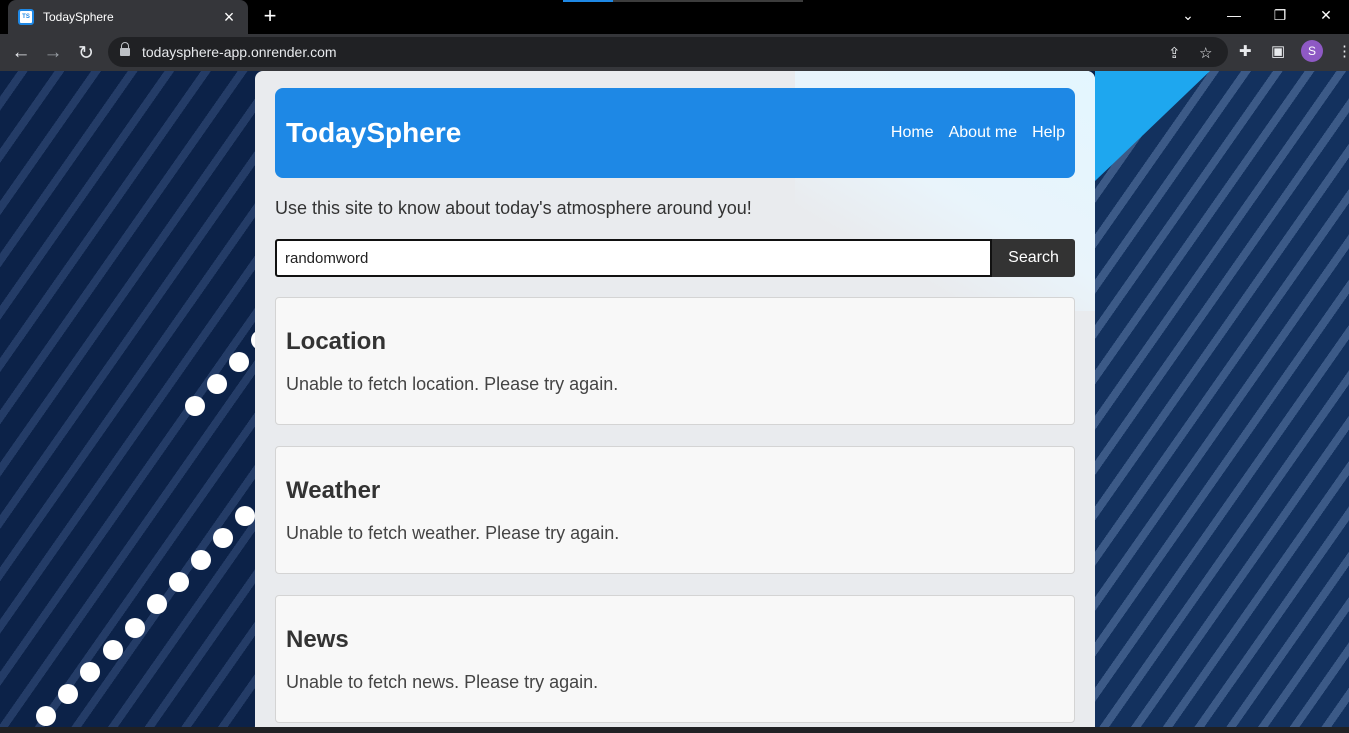 The width and height of the screenshot is (1349, 733). What do you see at coordinates (1174, 53) in the screenshot?
I see `share-icon: ⇪` at bounding box center [1174, 53].